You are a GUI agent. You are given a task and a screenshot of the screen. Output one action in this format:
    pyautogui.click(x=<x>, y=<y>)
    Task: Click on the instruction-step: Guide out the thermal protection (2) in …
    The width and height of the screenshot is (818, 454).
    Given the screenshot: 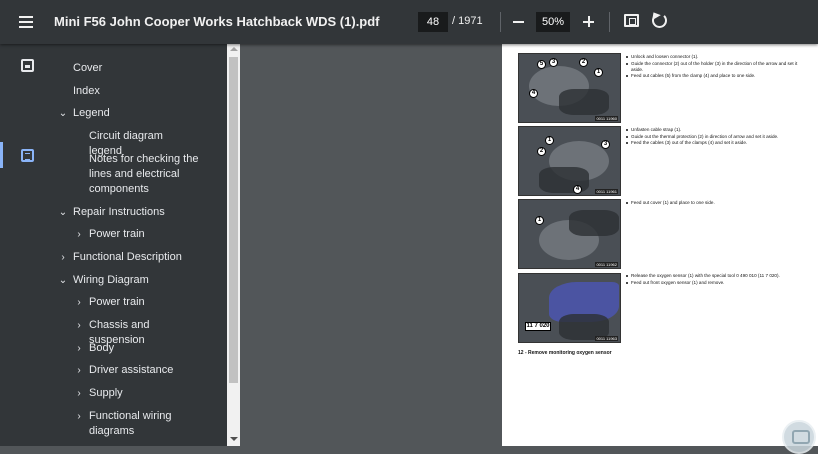 What is the action you would take?
    pyautogui.click(x=716, y=137)
    